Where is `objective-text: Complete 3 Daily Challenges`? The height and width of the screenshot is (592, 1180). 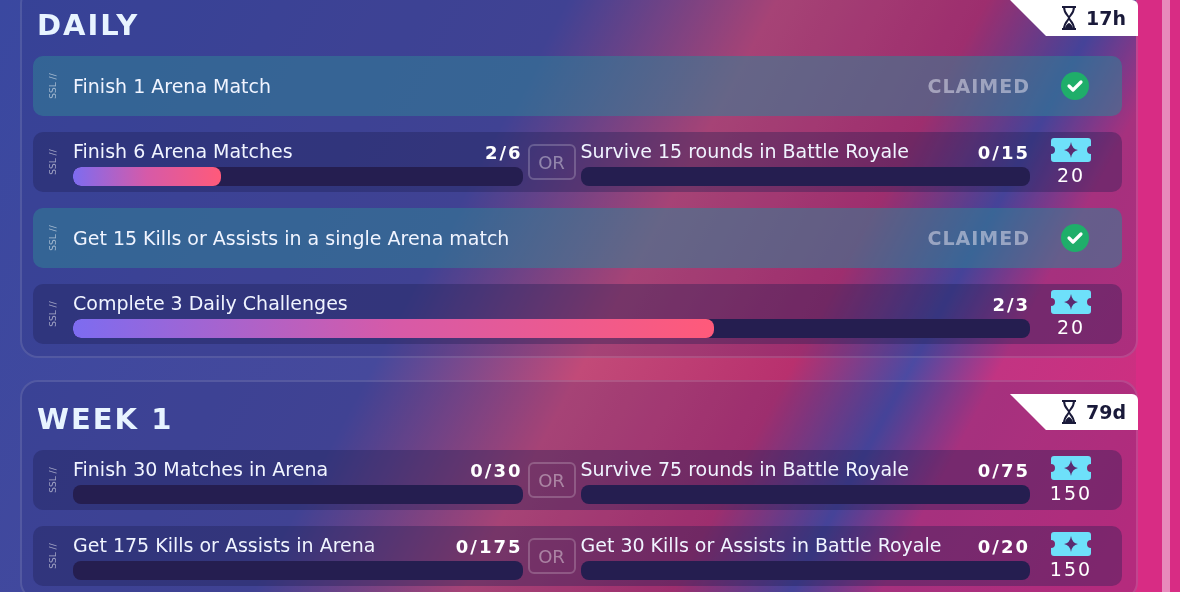 objective-text: Complete 3 Daily Challenges is located at coordinates (210, 302).